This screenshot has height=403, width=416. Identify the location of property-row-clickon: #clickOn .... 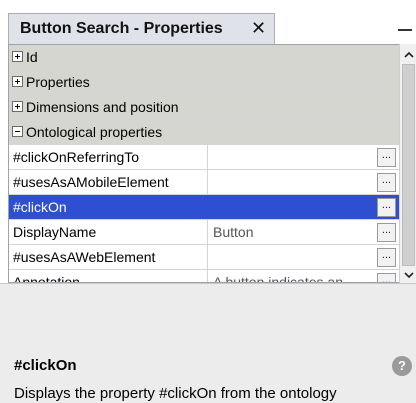
(204, 207).